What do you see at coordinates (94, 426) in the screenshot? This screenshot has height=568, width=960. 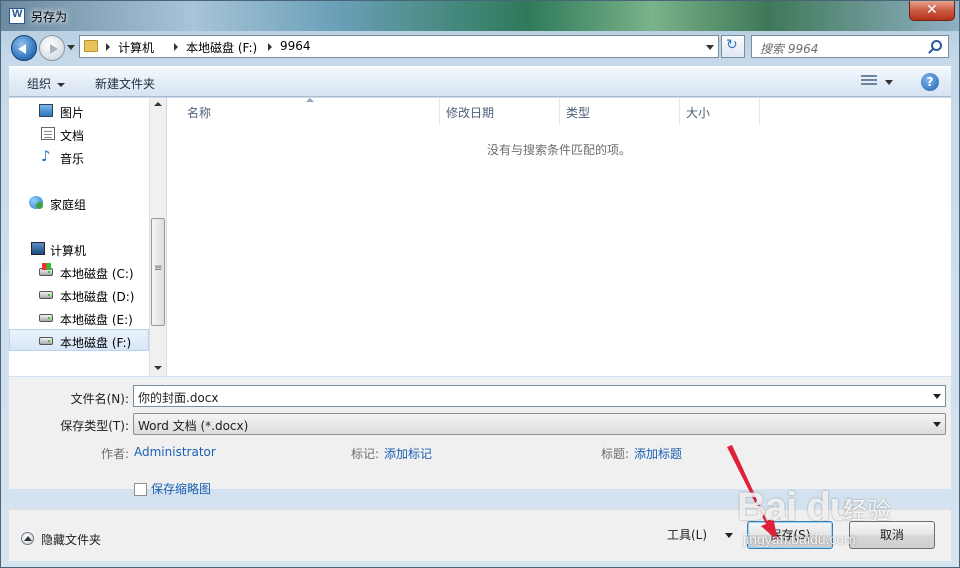 I see `filetype-label: 保存类型(T):` at bounding box center [94, 426].